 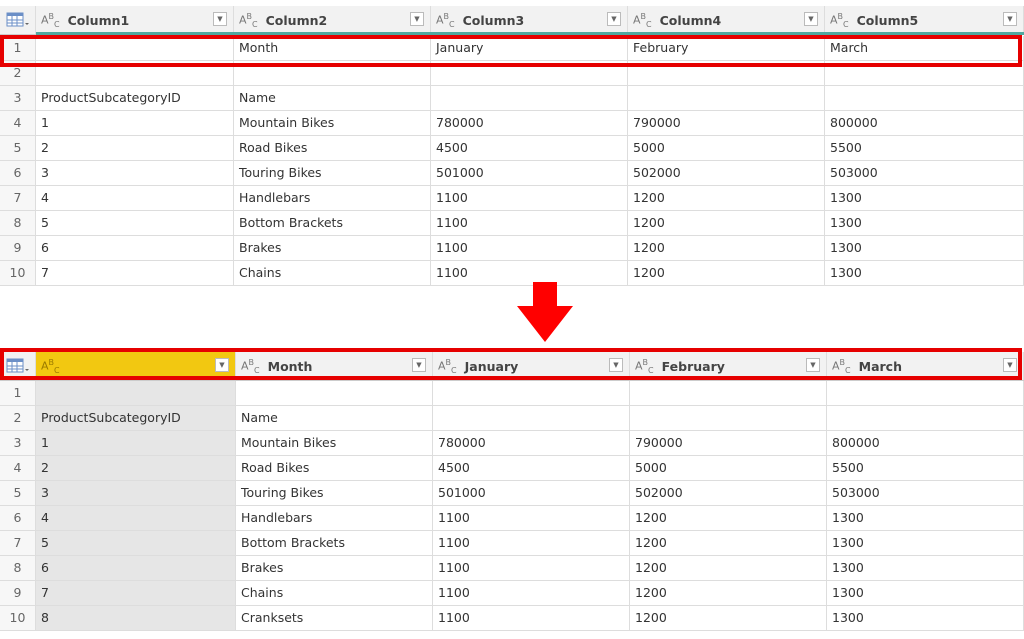 I want to click on table-cell: 4, so click(x=136, y=518).